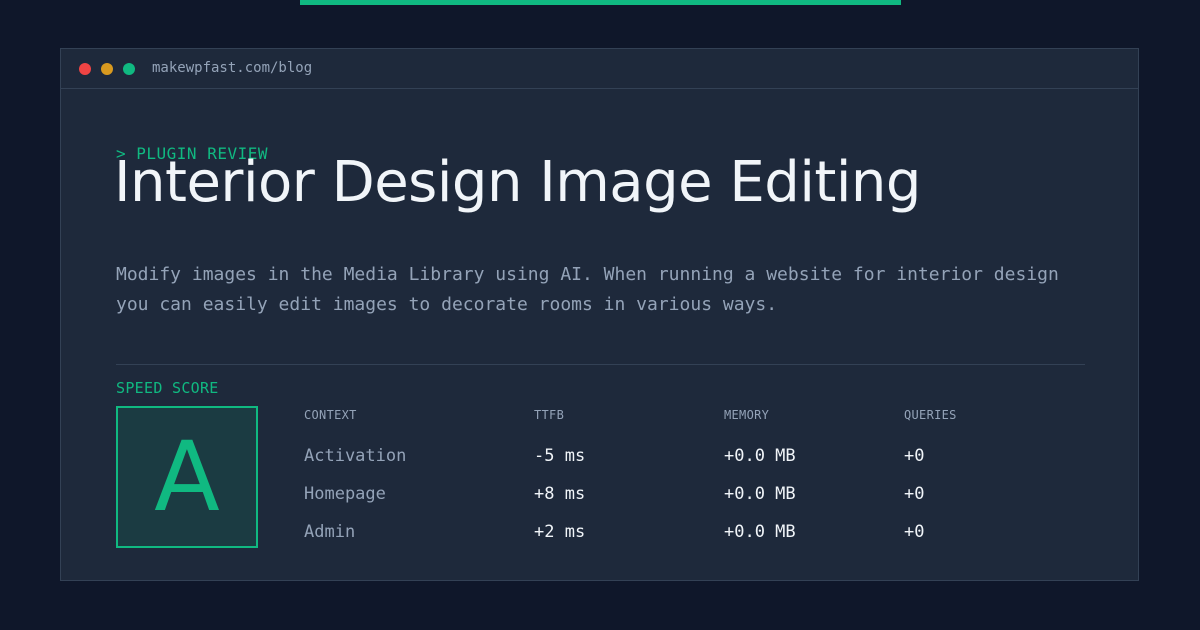 The image size is (1200, 630). What do you see at coordinates (600, 364) in the screenshot?
I see `section-divider` at bounding box center [600, 364].